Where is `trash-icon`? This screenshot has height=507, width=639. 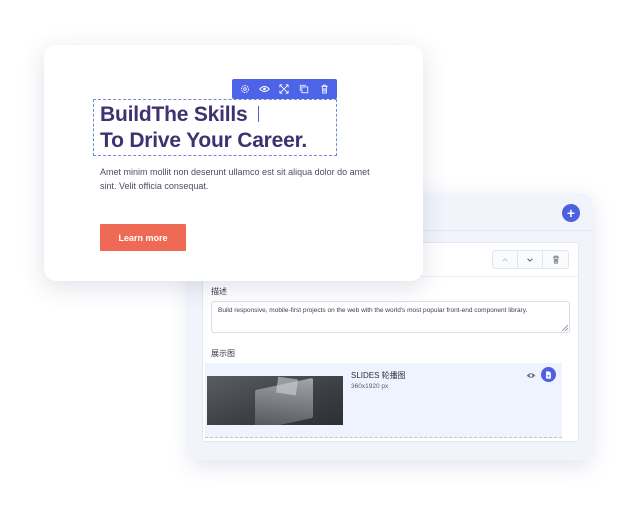
trash-icon is located at coordinates (555, 259).